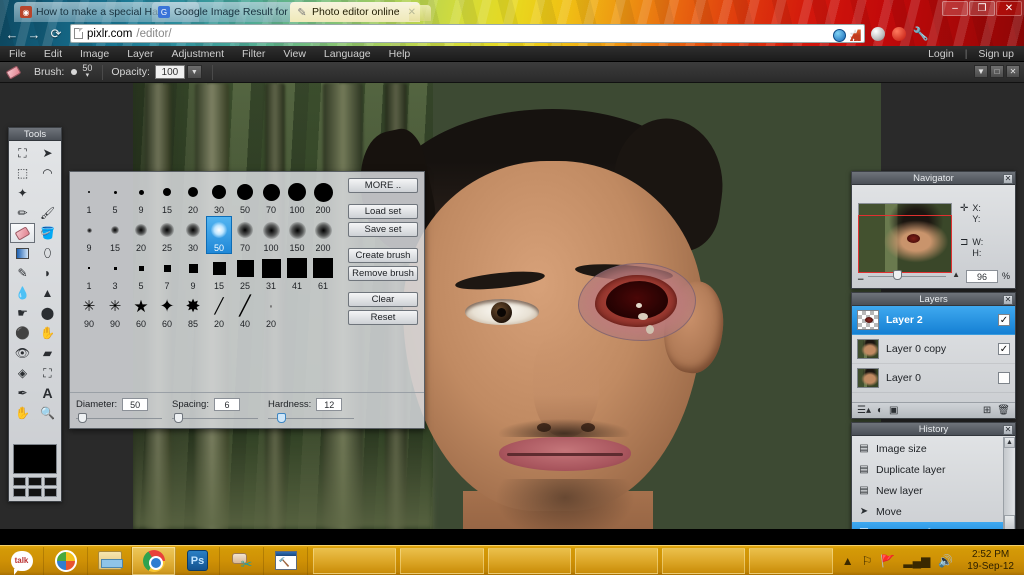 Image resolution: width=1024 pixels, height=575 pixels. Describe the element at coordinates (66, 560) in the screenshot. I see `taskbar-item-picasa` at that location.